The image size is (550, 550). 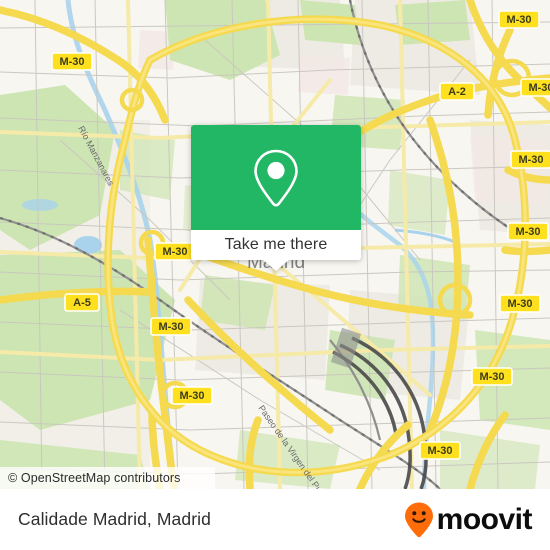 What do you see at coordinates (114, 519) in the screenshot?
I see `place-title: Calidade Madrid, Madrid` at bounding box center [114, 519].